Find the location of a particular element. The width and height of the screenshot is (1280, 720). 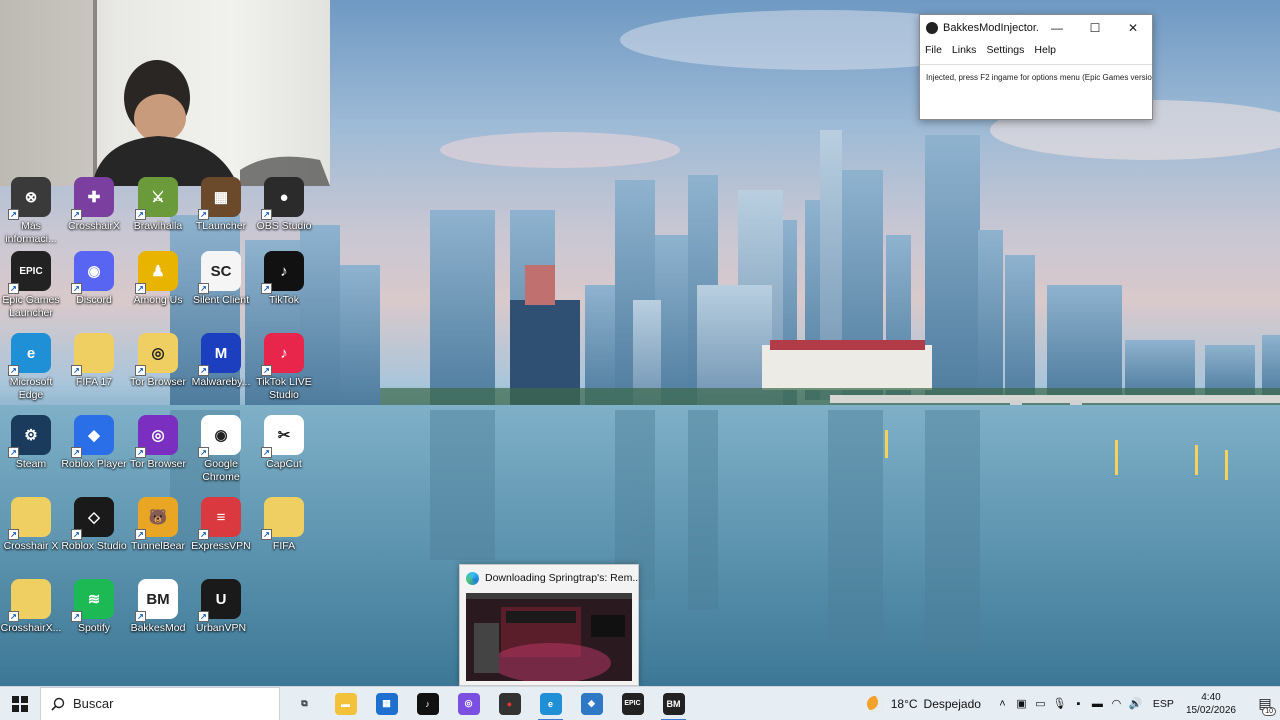

taskbar-app-tiktok: ♪ is located at coordinates (427, 703).